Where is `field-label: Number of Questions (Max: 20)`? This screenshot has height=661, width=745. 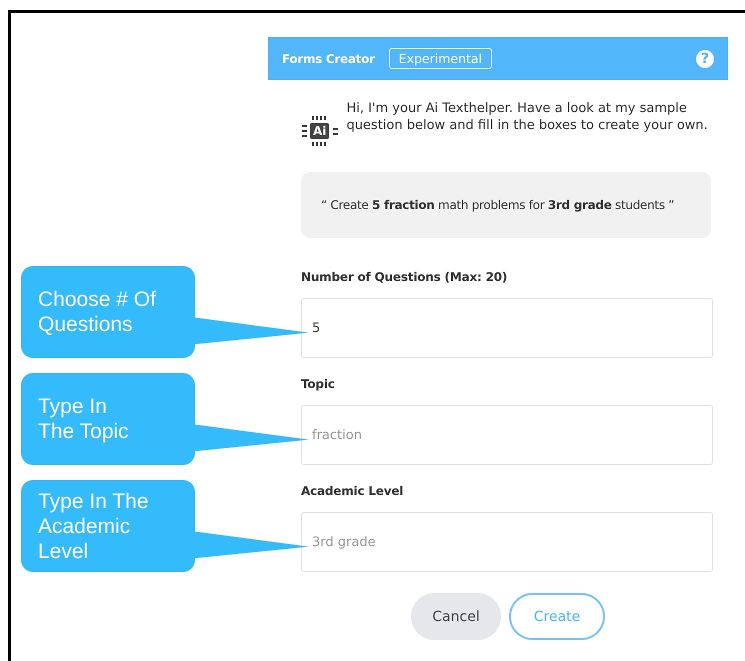
field-label: Number of Questions (Max: 20) is located at coordinates (404, 278).